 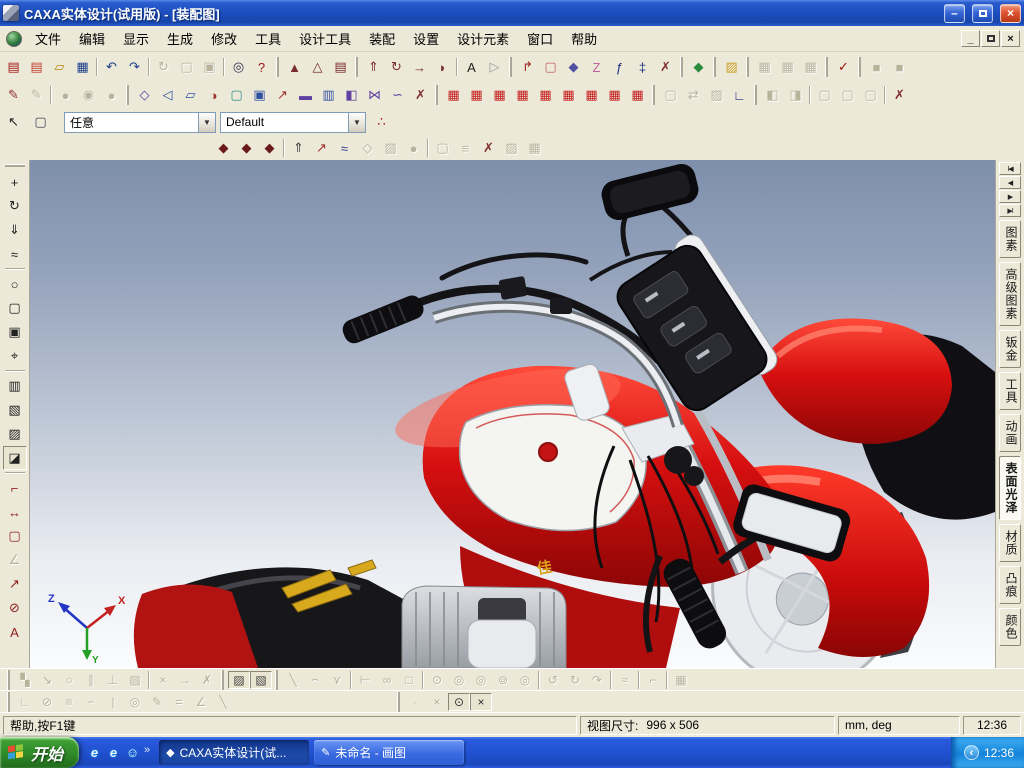 What do you see at coordinates (731, 67) in the screenshot?
I see `folder-lock-icon: ▨` at bounding box center [731, 67].